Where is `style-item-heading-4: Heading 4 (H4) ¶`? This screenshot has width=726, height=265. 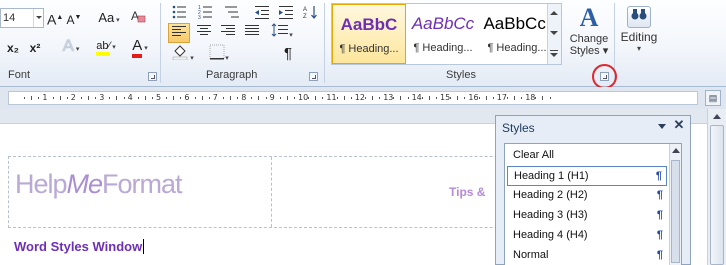 style-item-heading-4: Heading 4 (H4) ¶ is located at coordinates (587, 236).